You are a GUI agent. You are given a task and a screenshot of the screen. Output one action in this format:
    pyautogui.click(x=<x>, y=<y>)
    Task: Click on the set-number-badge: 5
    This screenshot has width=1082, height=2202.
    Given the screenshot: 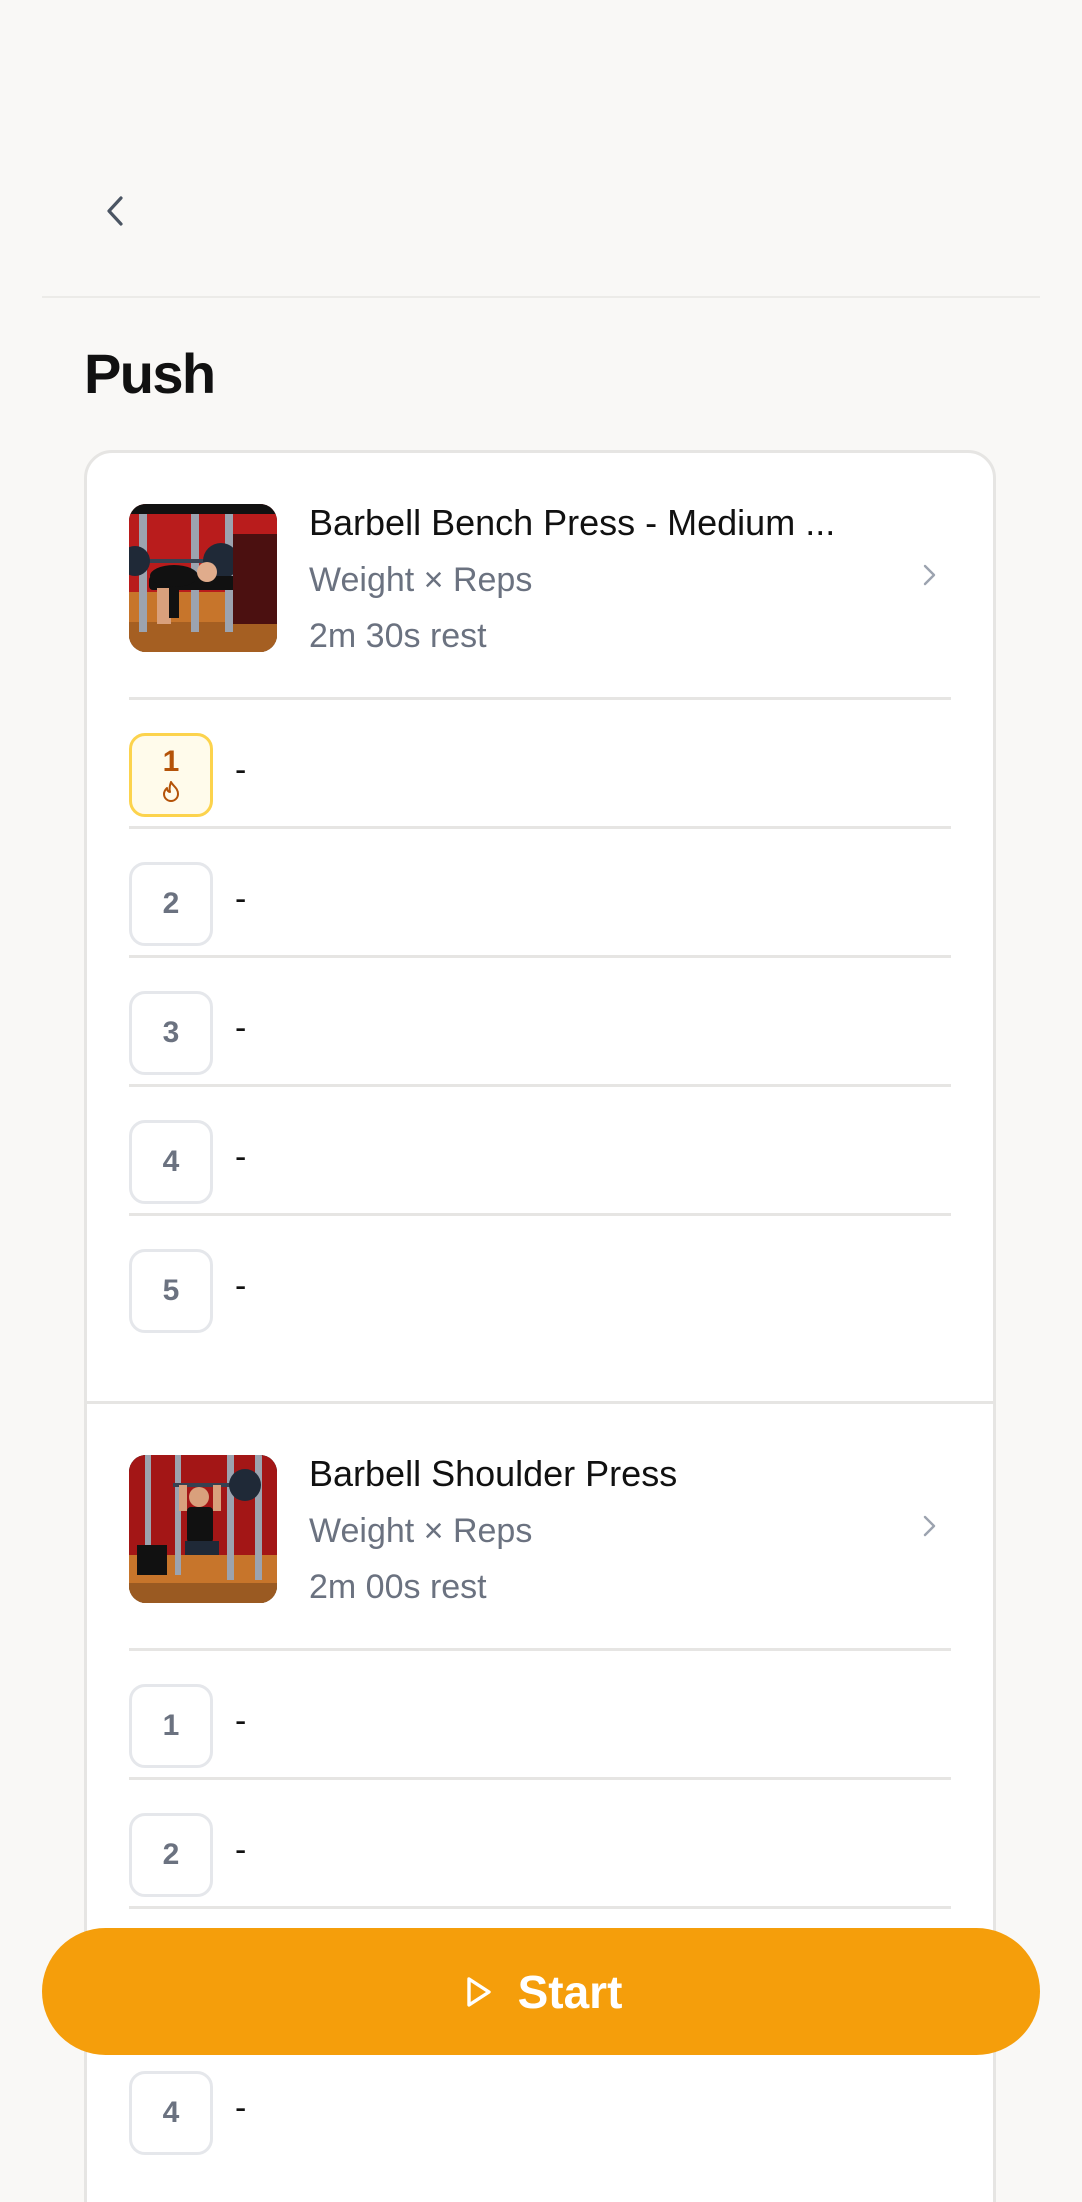 What is the action you would take?
    pyautogui.click(x=171, y=1291)
    